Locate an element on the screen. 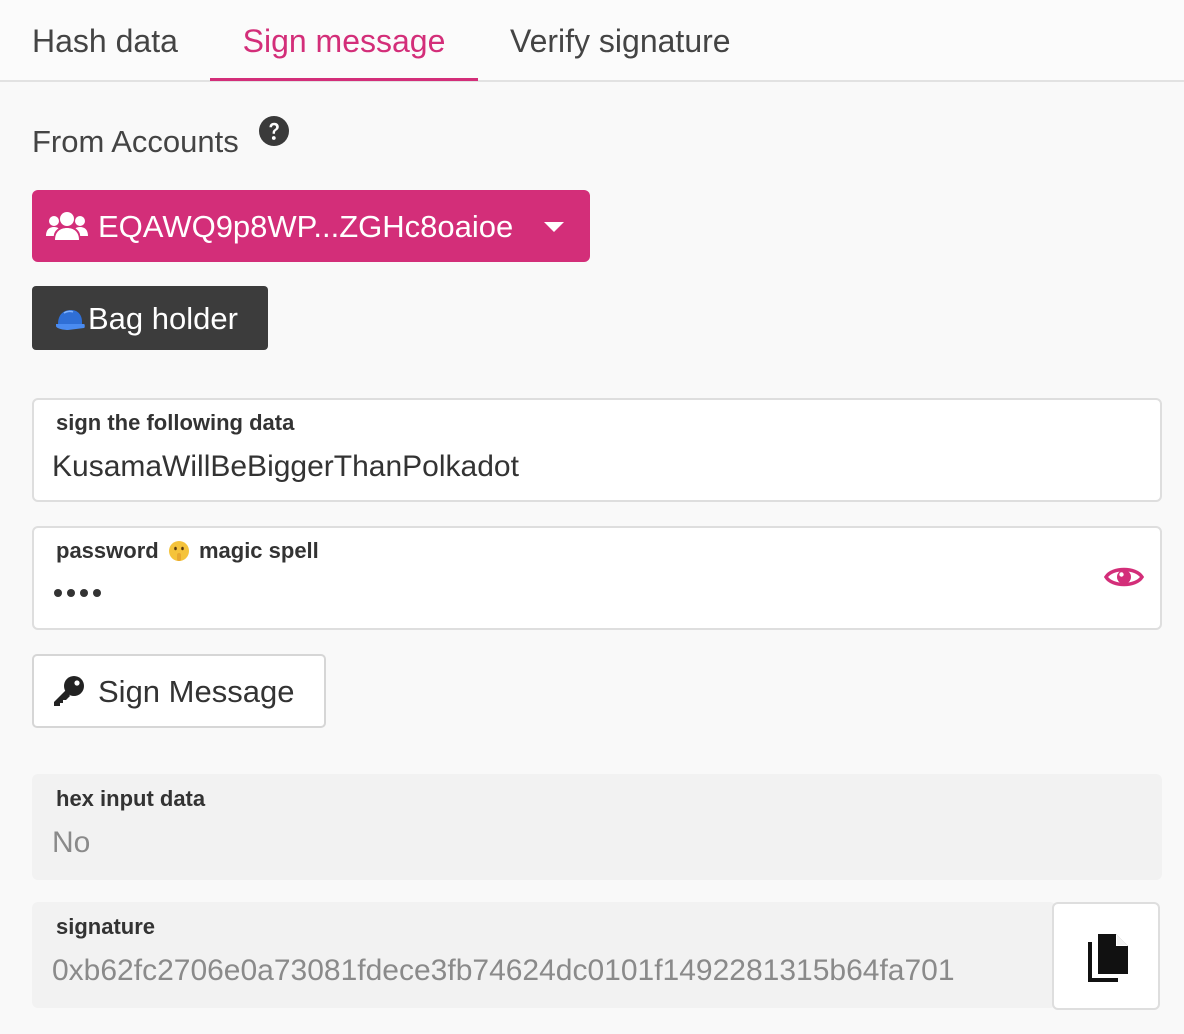  cap-icon is located at coordinates (70, 320).